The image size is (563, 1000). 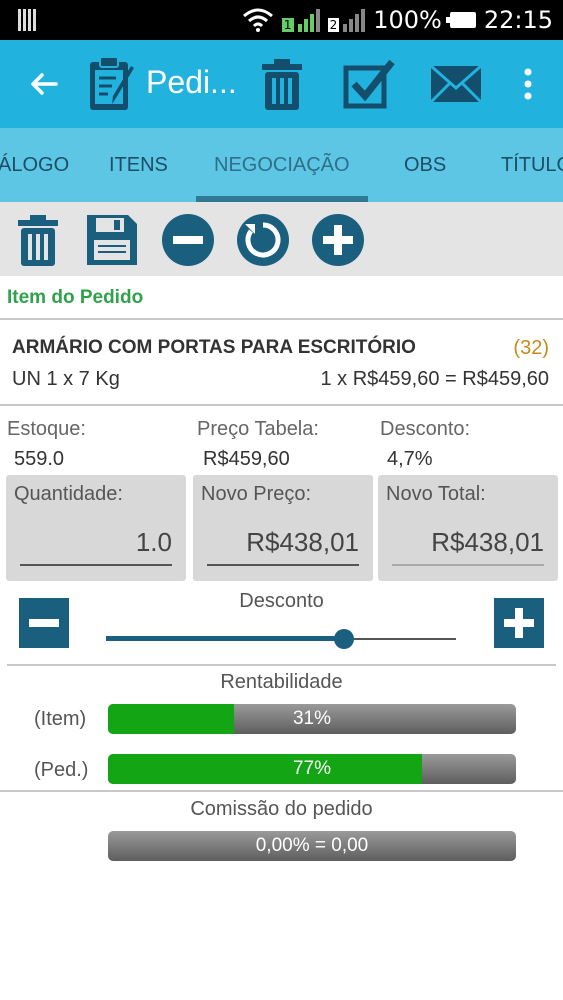 I want to click on trash-icon, so click(x=282, y=84).